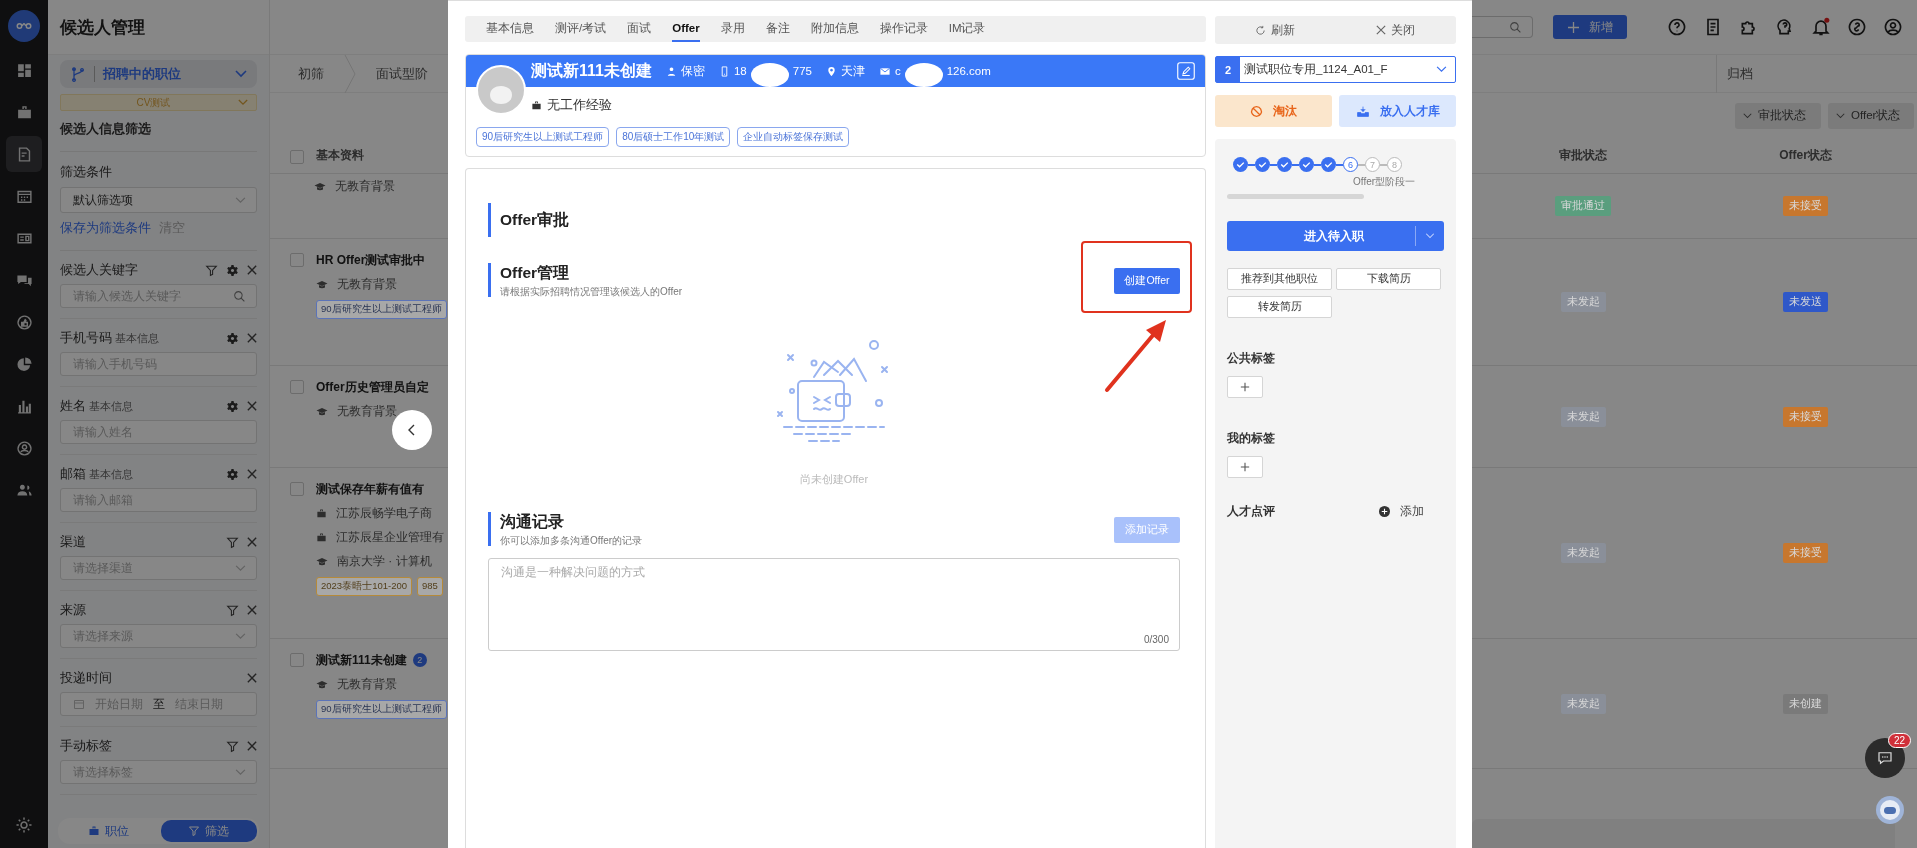 The height and width of the screenshot is (848, 1917). I want to click on notification-badge: 22, so click(1900, 740).